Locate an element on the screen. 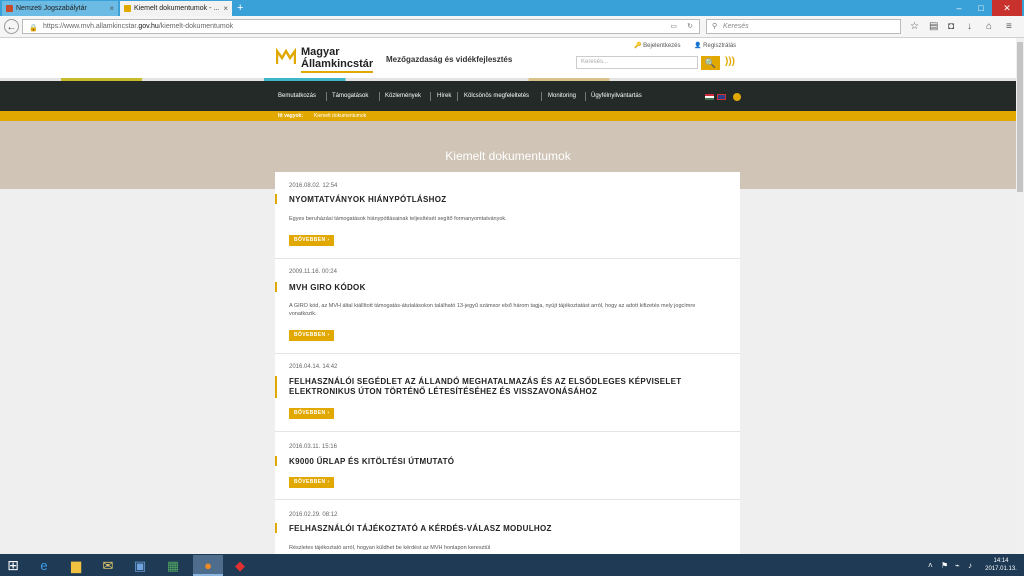  nav-item-ugyfelnyilvantartas: Ügyfélnyilvántartás is located at coordinates (616, 96).